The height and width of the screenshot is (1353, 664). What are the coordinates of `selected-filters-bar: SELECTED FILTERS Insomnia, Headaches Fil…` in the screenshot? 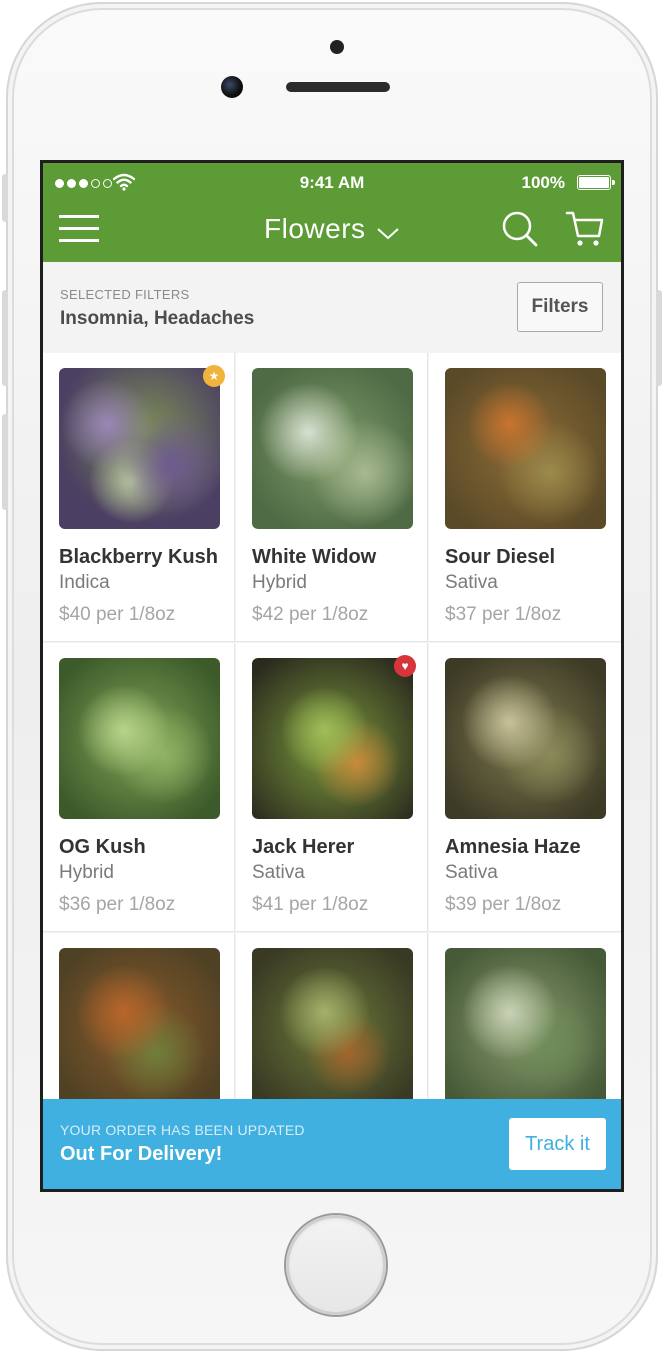 It's located at (332, 308).